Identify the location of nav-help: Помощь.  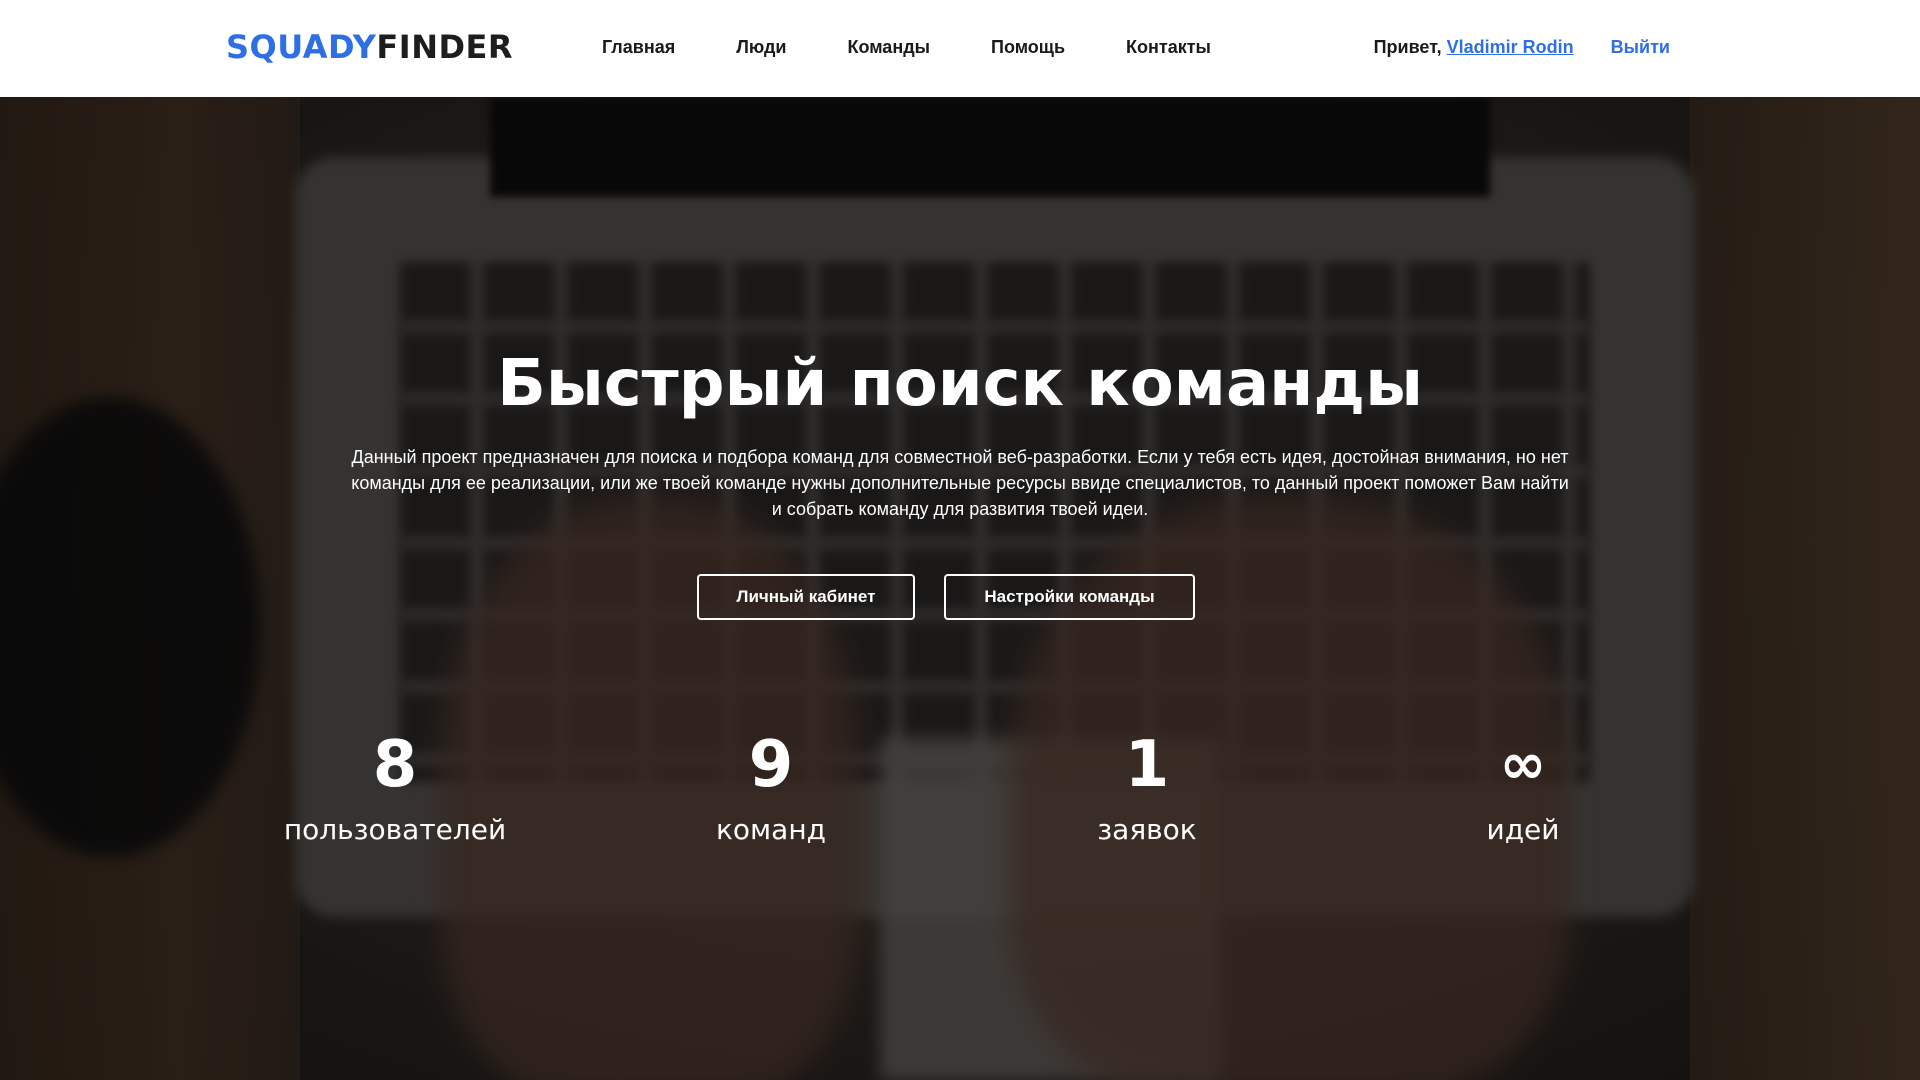
(1028, 47).